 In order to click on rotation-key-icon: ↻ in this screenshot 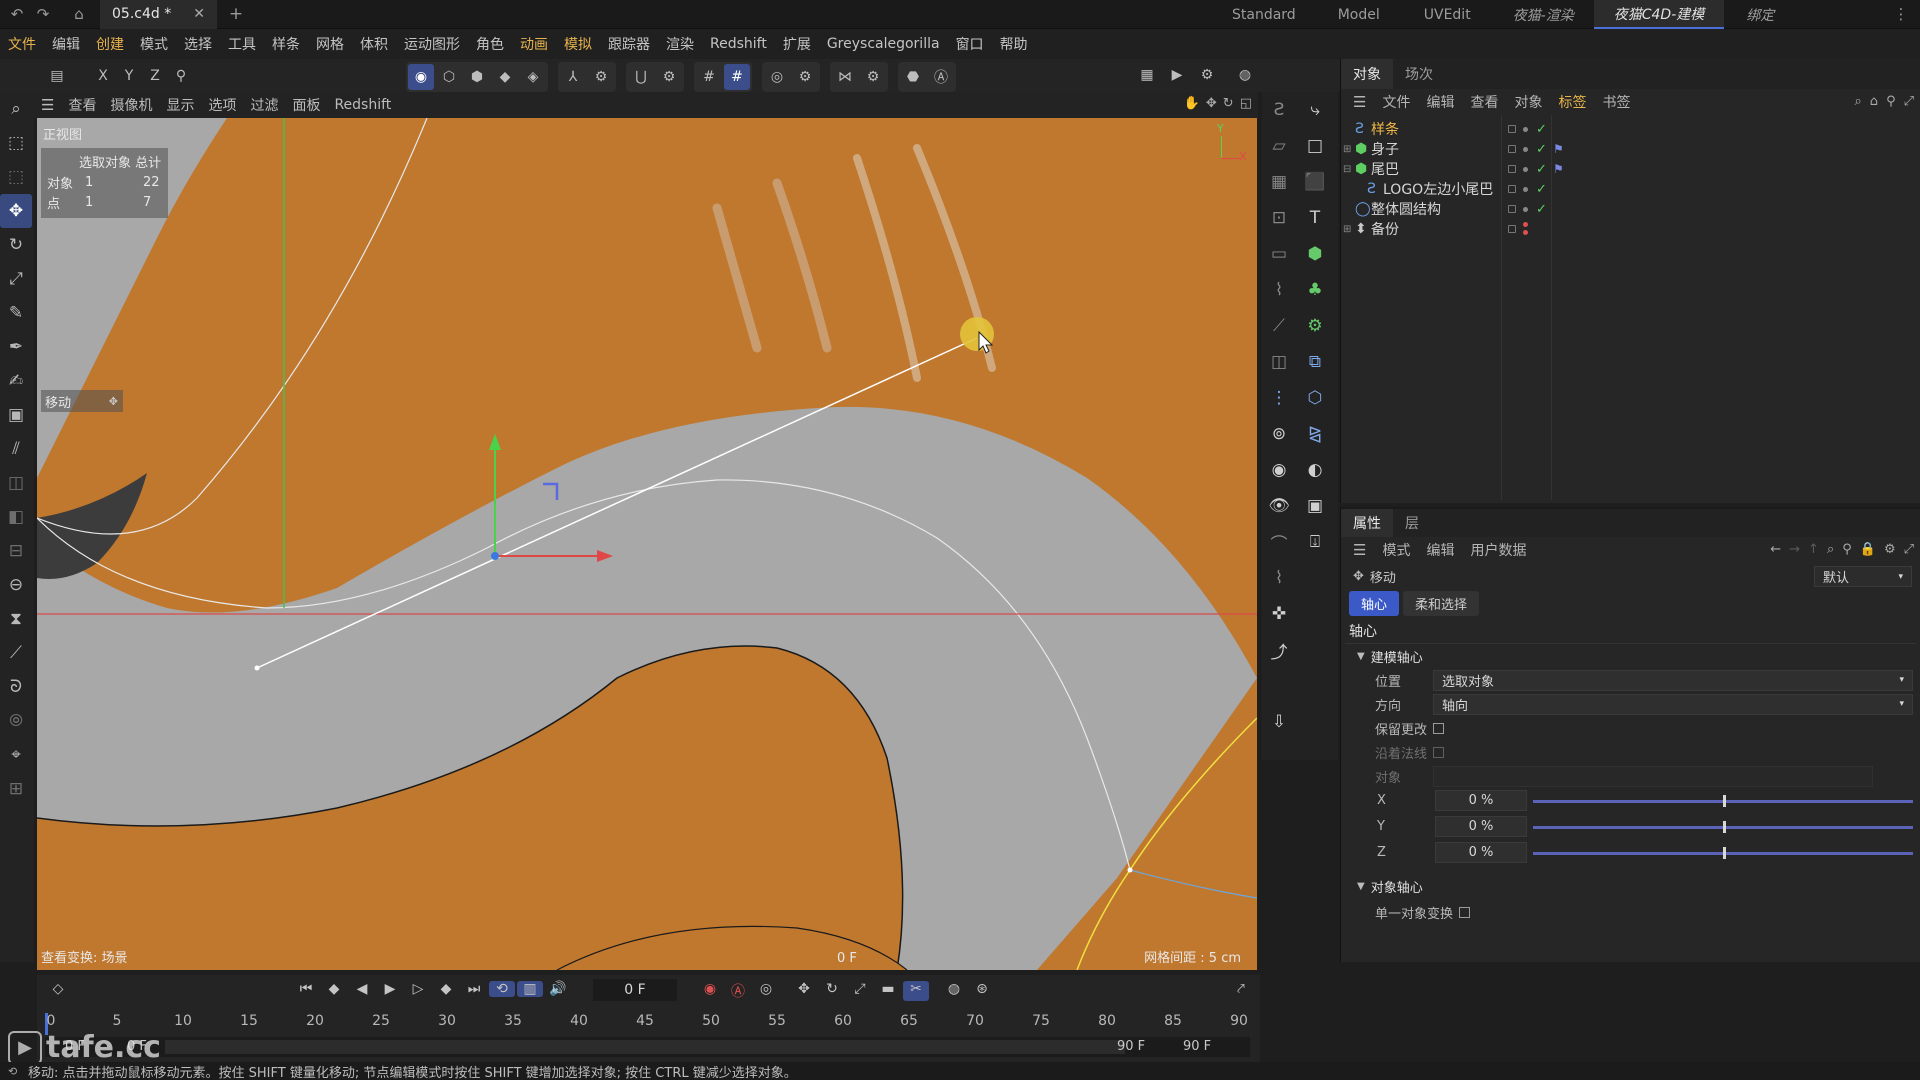, I will do `click(832, 991)`.